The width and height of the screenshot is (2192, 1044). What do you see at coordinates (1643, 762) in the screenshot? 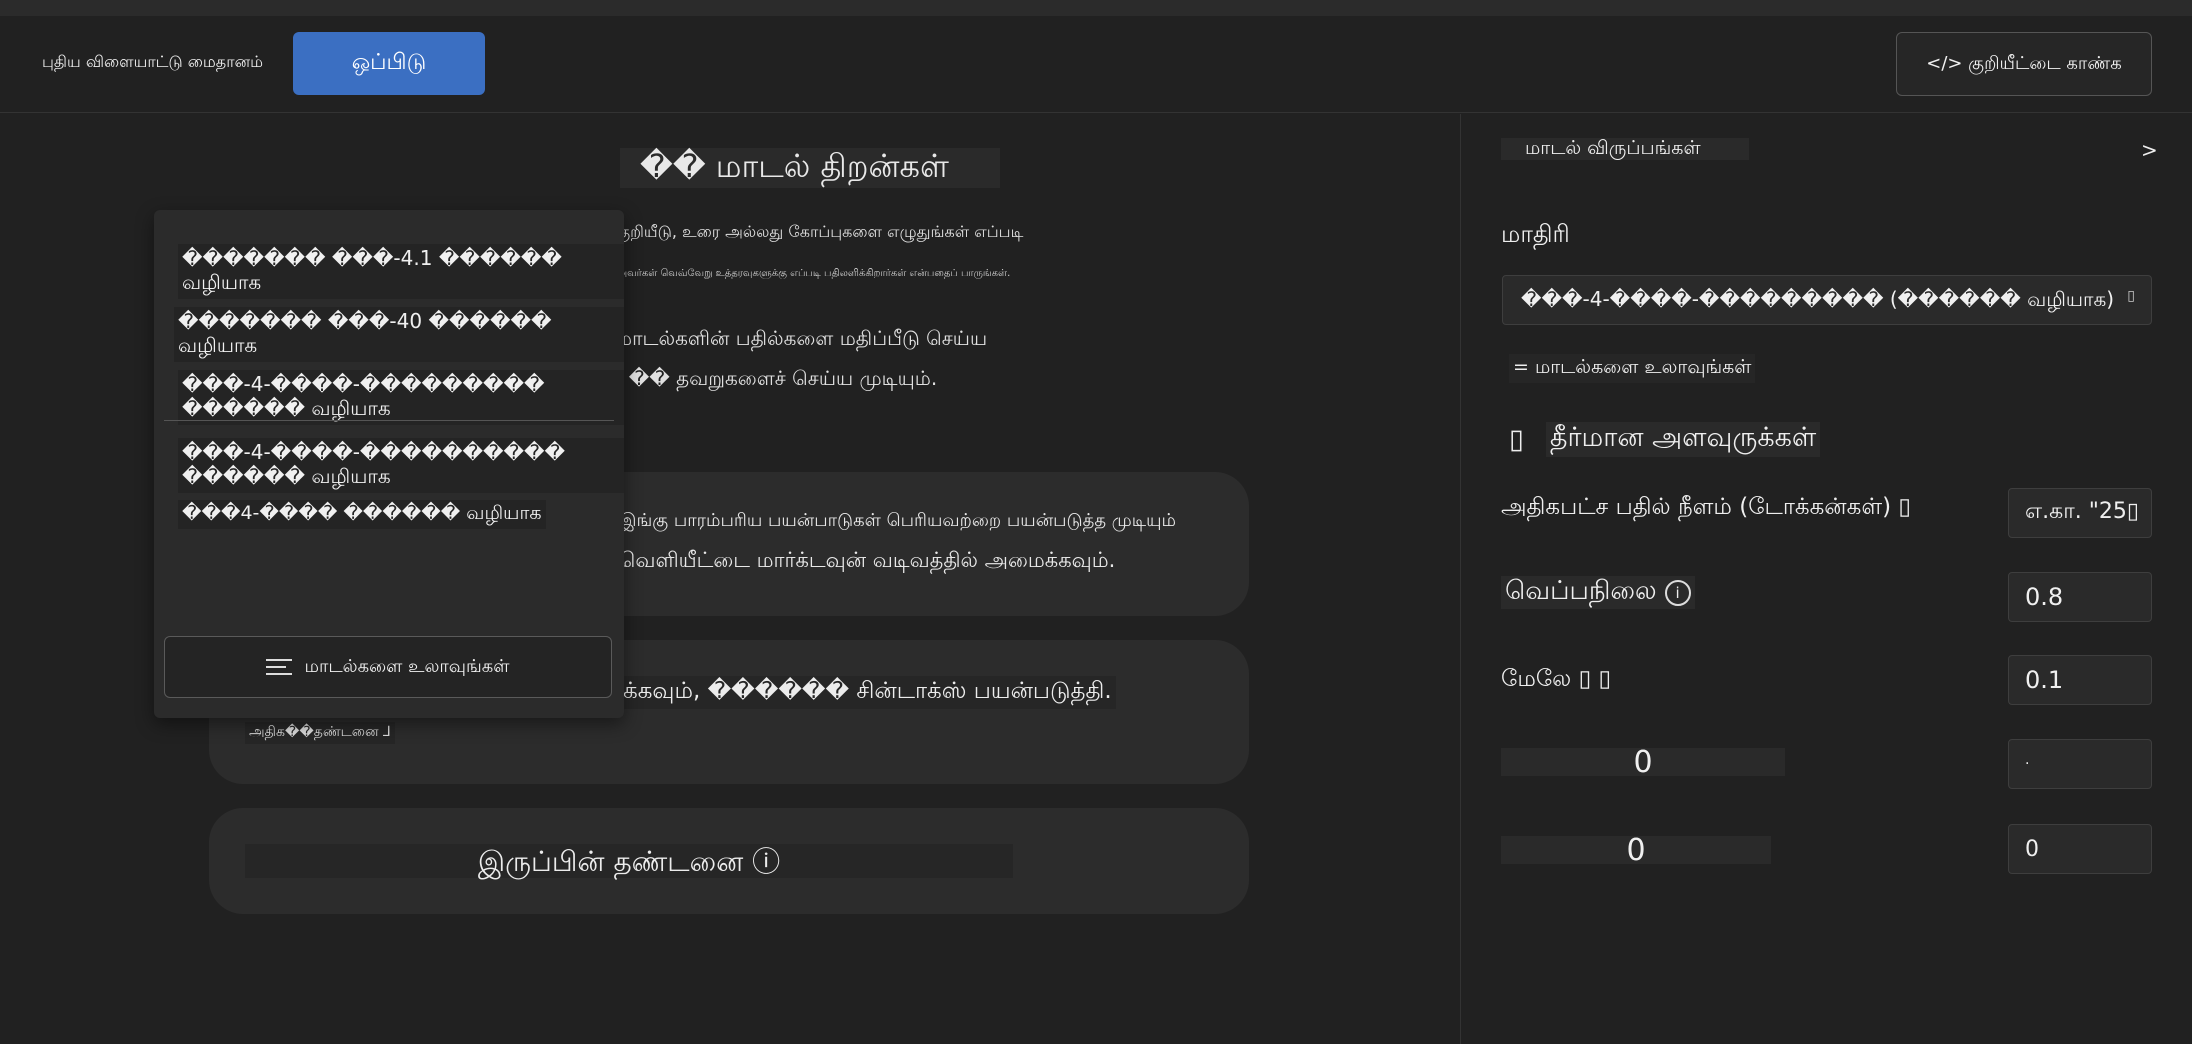
I see `frequency-penalty-label: 0` at bounding box center [1643, 762].